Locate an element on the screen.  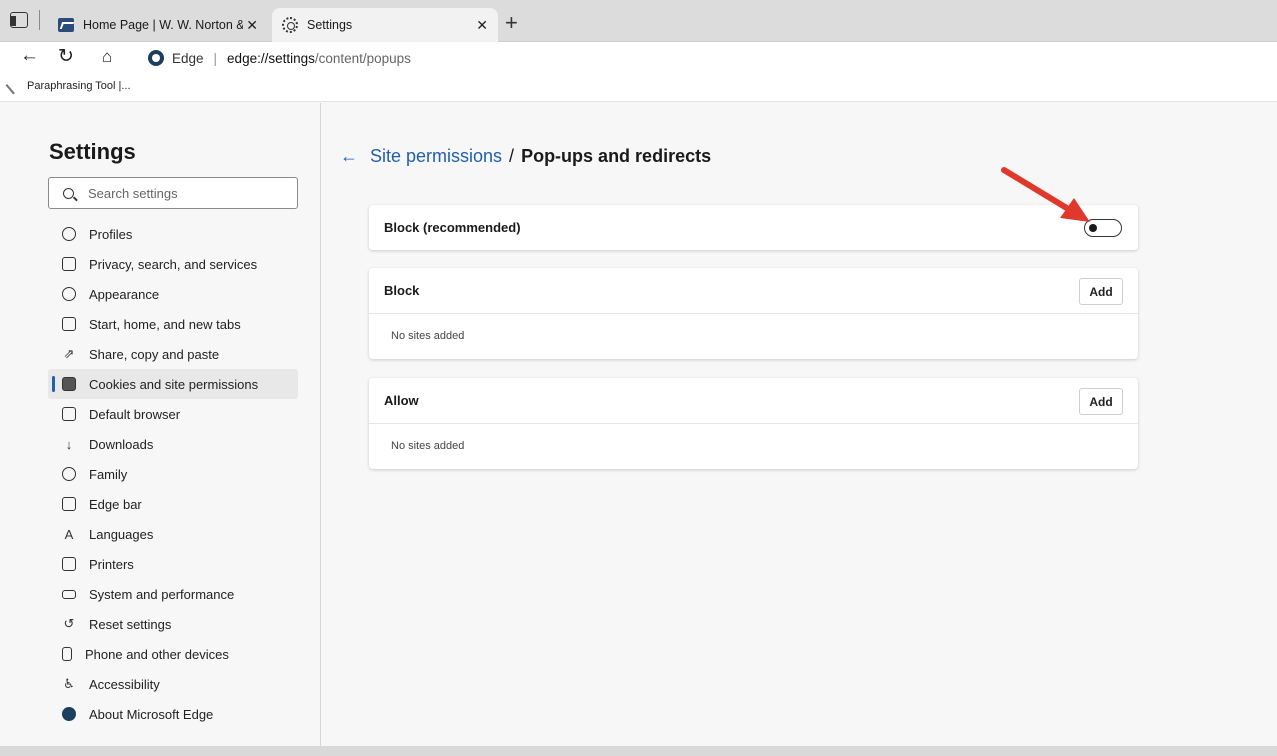
sidebar-item-start-home: Start, home, and new tabs is located at coordinates (173, 324).